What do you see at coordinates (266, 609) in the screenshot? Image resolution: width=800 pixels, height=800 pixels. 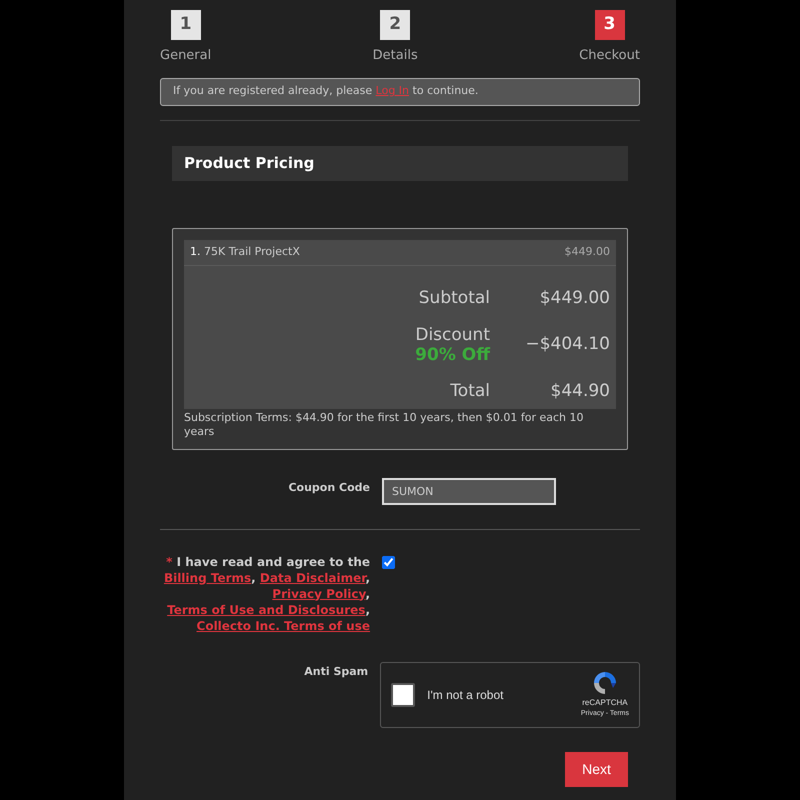 I see `terms-link: Terms of Use and Disclosures` at bounding box center [266, 609].